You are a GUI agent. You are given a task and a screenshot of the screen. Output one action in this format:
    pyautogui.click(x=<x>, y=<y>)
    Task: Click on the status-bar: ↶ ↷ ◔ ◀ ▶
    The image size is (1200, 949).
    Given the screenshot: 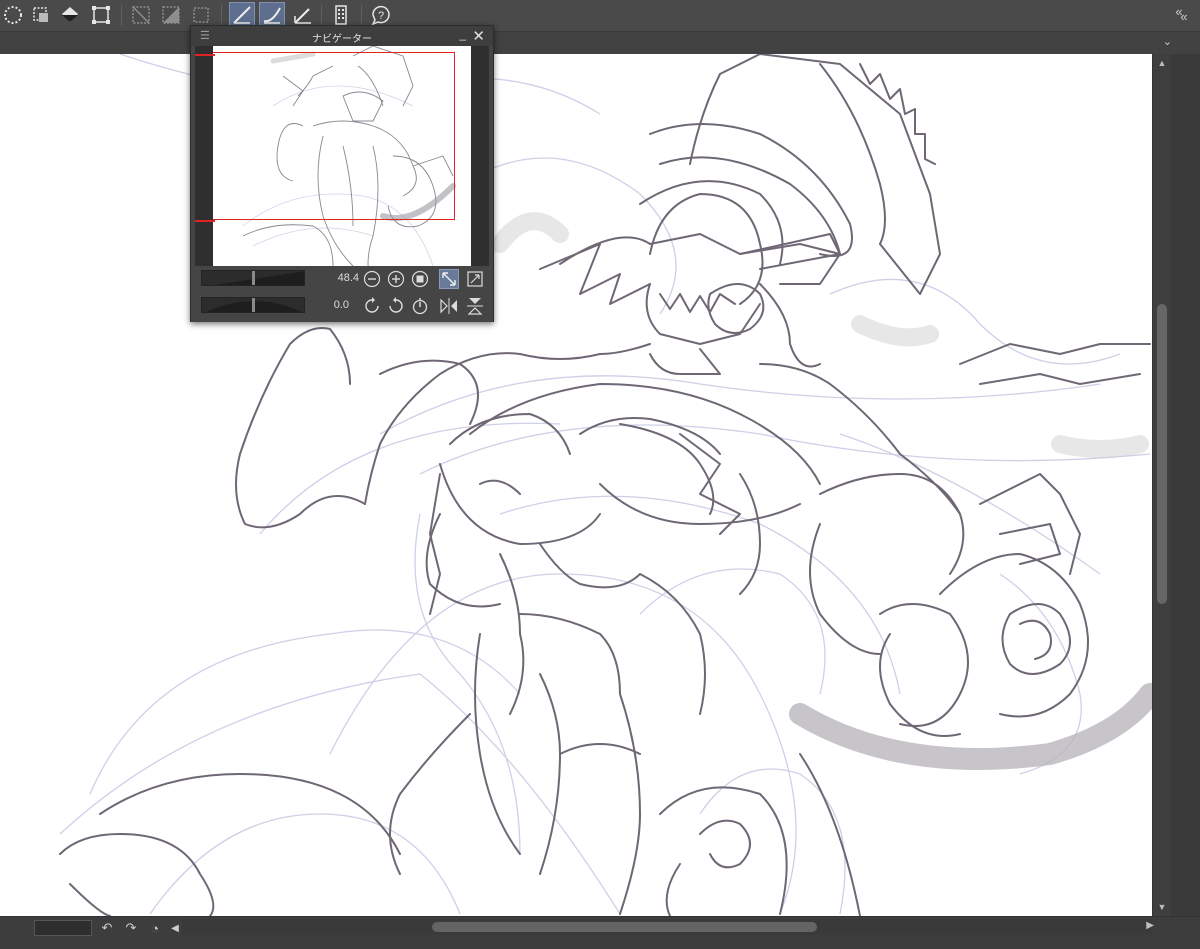 What is the action you would take?
    pyautogui.click(x=600, y=932)
    